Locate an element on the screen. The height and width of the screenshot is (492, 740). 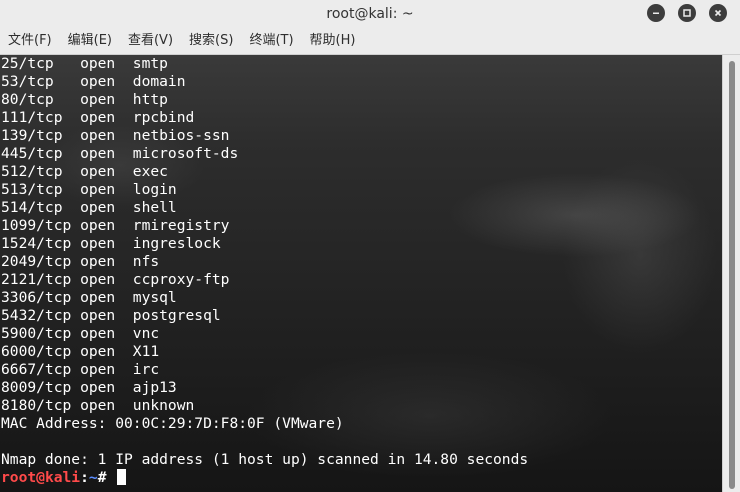
vertical-scrollbar is located at coordinates (731, 273).